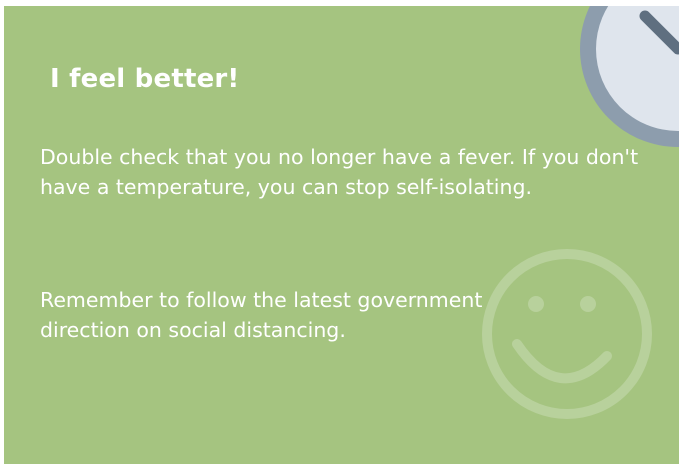 The height and width of the screenshot is (464, 679). Describe the element at coordinates (145, 79) in the screenshot. I see `card-title: I feel better!` at that location.